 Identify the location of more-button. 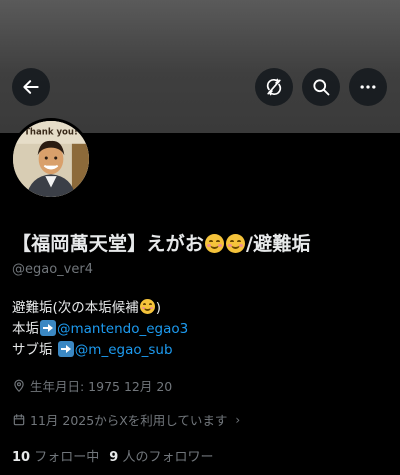
(368, 87).